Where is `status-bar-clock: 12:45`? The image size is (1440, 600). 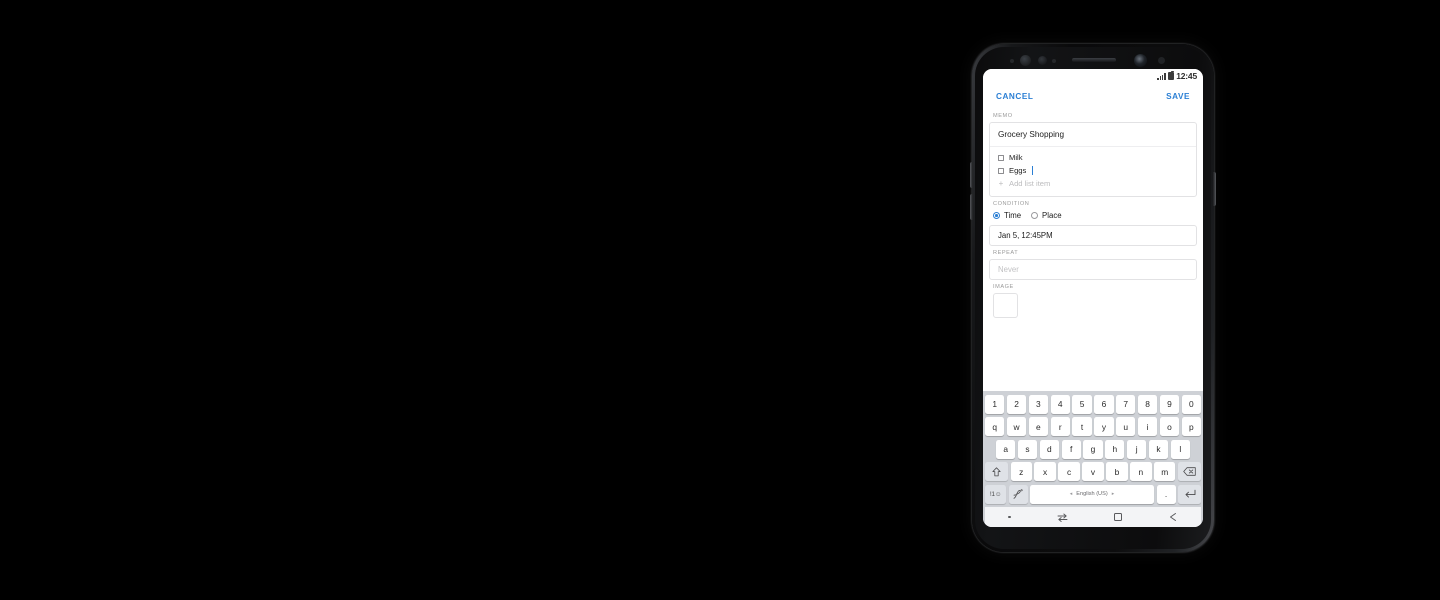 status-bar-clock: 12:45 is located at coordinates (1186, 76).